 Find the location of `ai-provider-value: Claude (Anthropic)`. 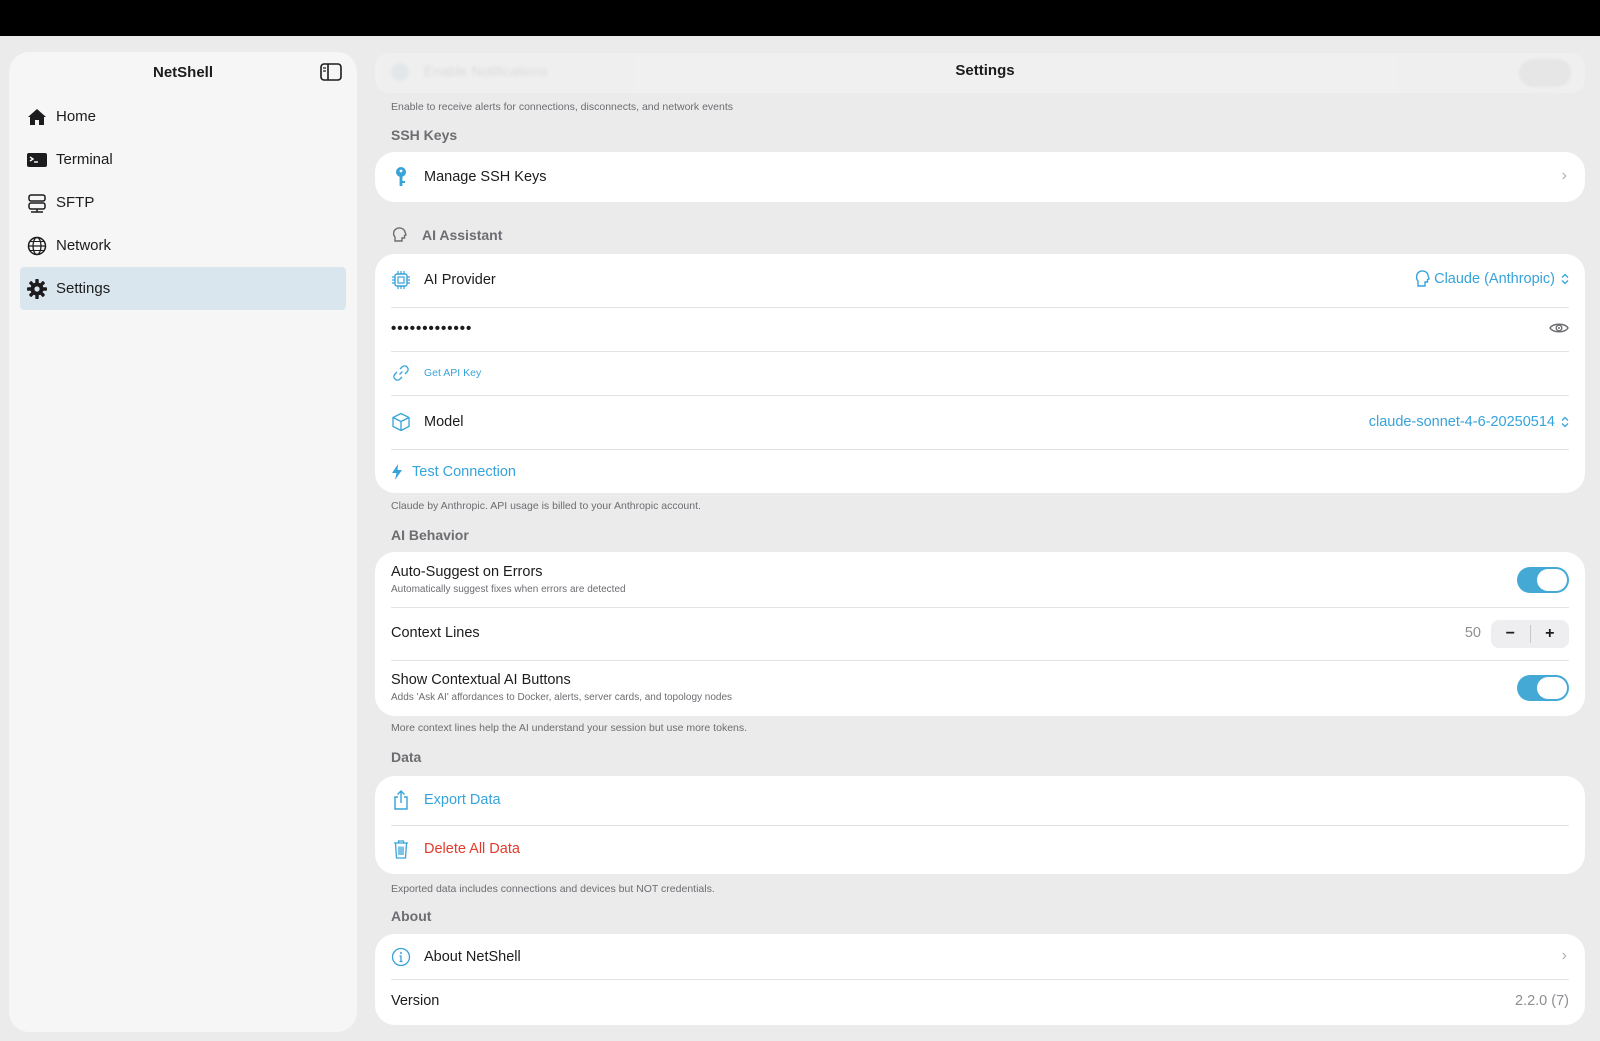

ai-provider-value: Claude (Anthropic) is located at coordinates (1494, 279).